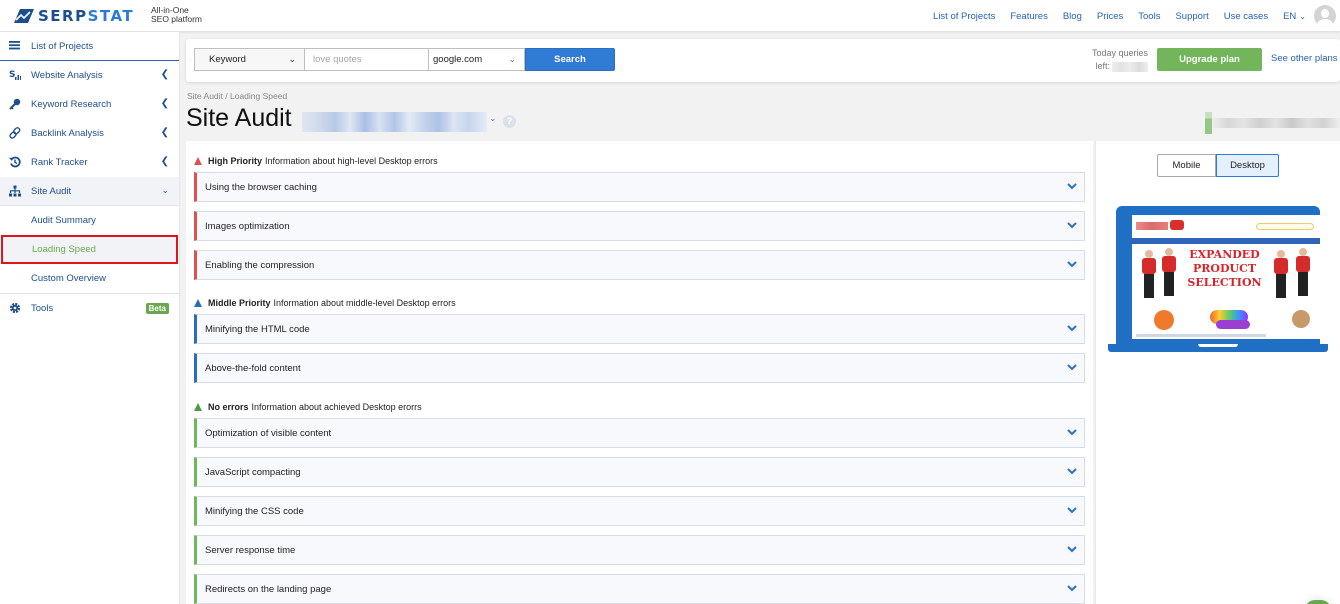 The height and width of the screenshot is (604, 1340). What do you see at coordinates (67, 75) in the screenshot?
I see `sidebar-item-label: Website Analysis` at bounding box center [67, 75].